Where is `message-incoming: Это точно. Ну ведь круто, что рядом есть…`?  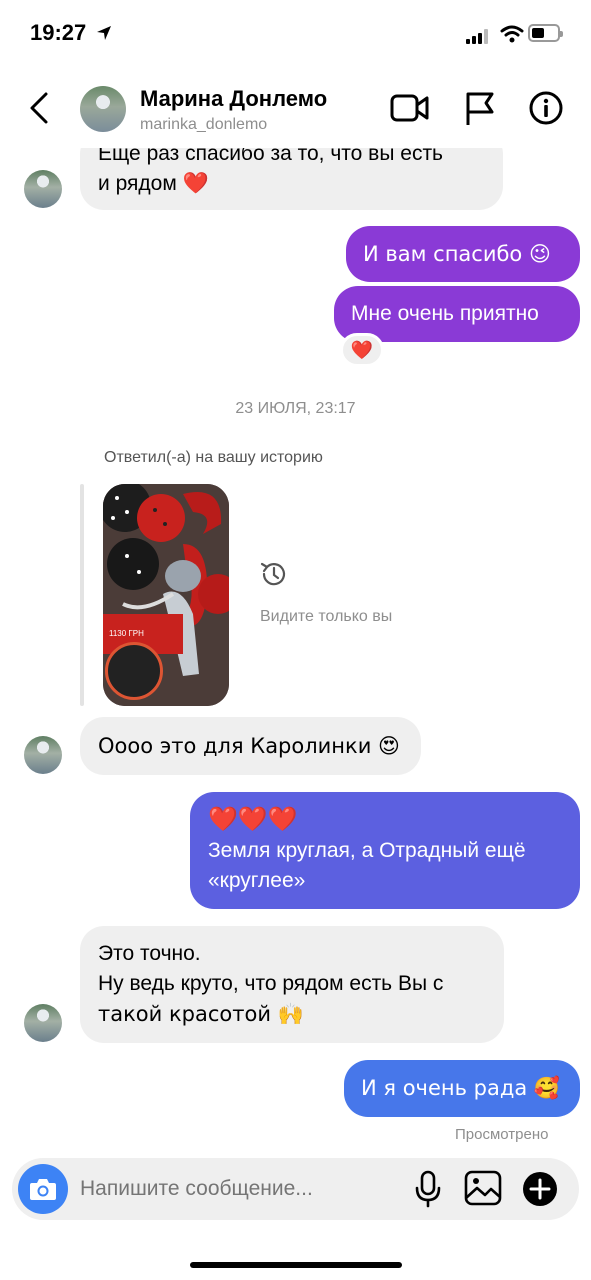 message-incoming: Это точно. Ну ведь круто, что рядом есть… is located at coordinates (292, 984).